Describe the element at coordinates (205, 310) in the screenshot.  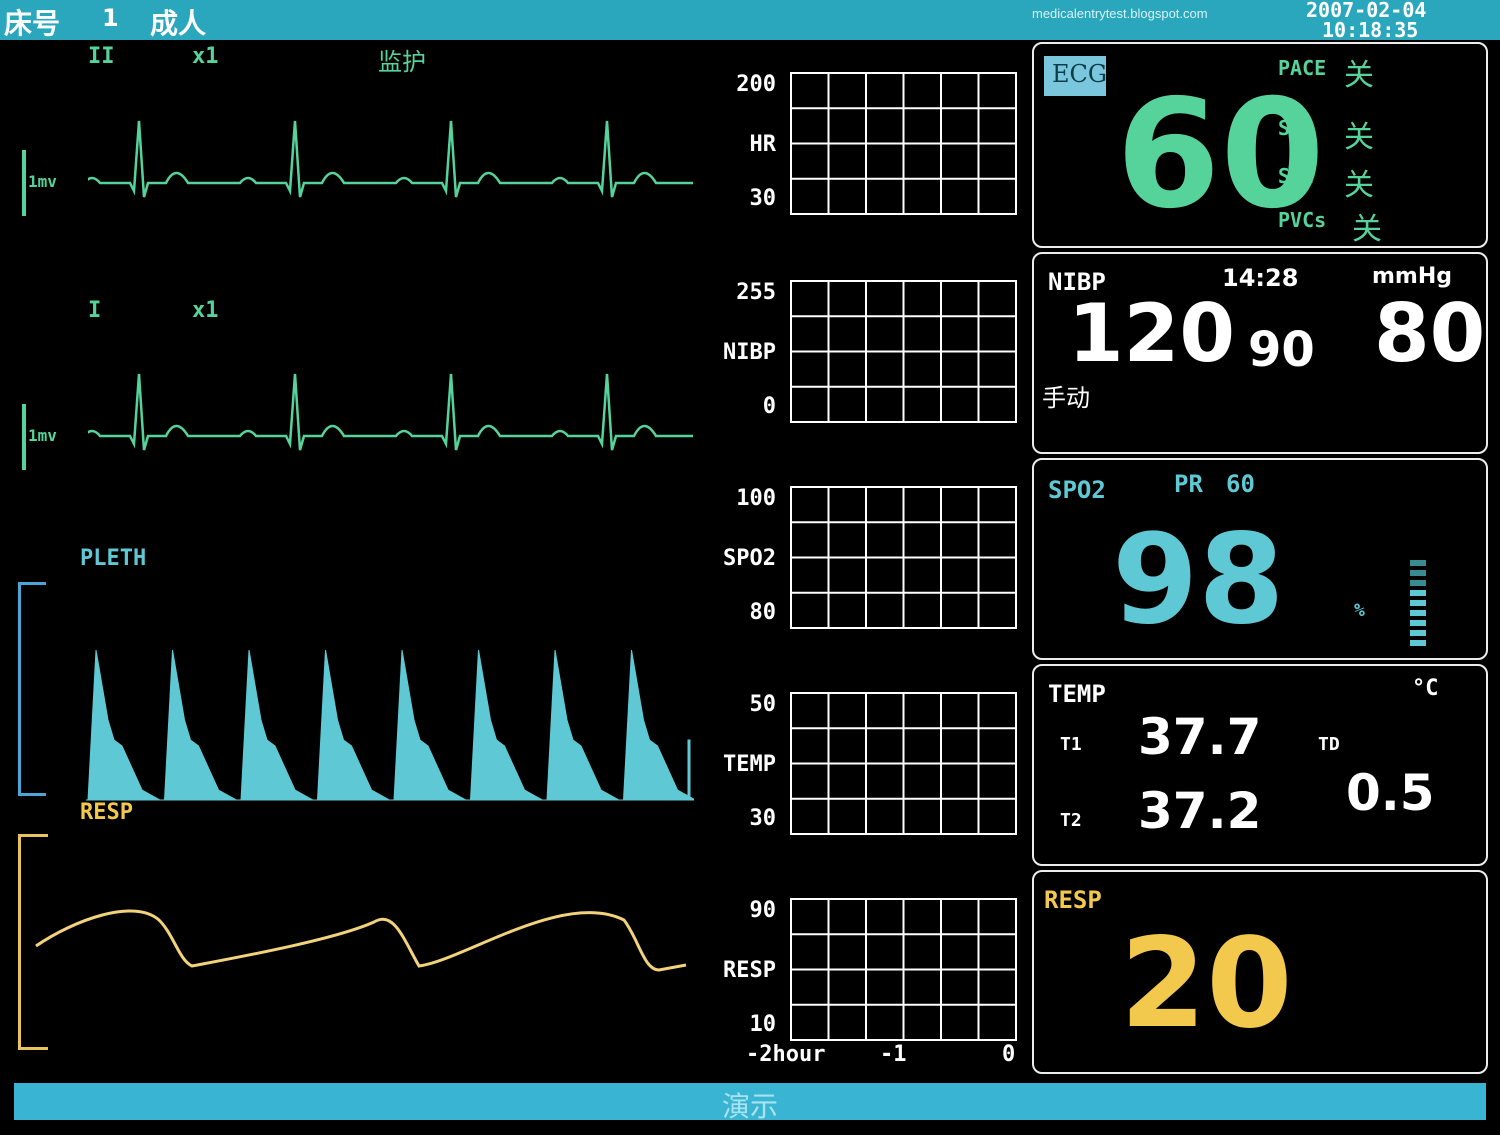
I see `ecg2-gain-label: x1` at that location.